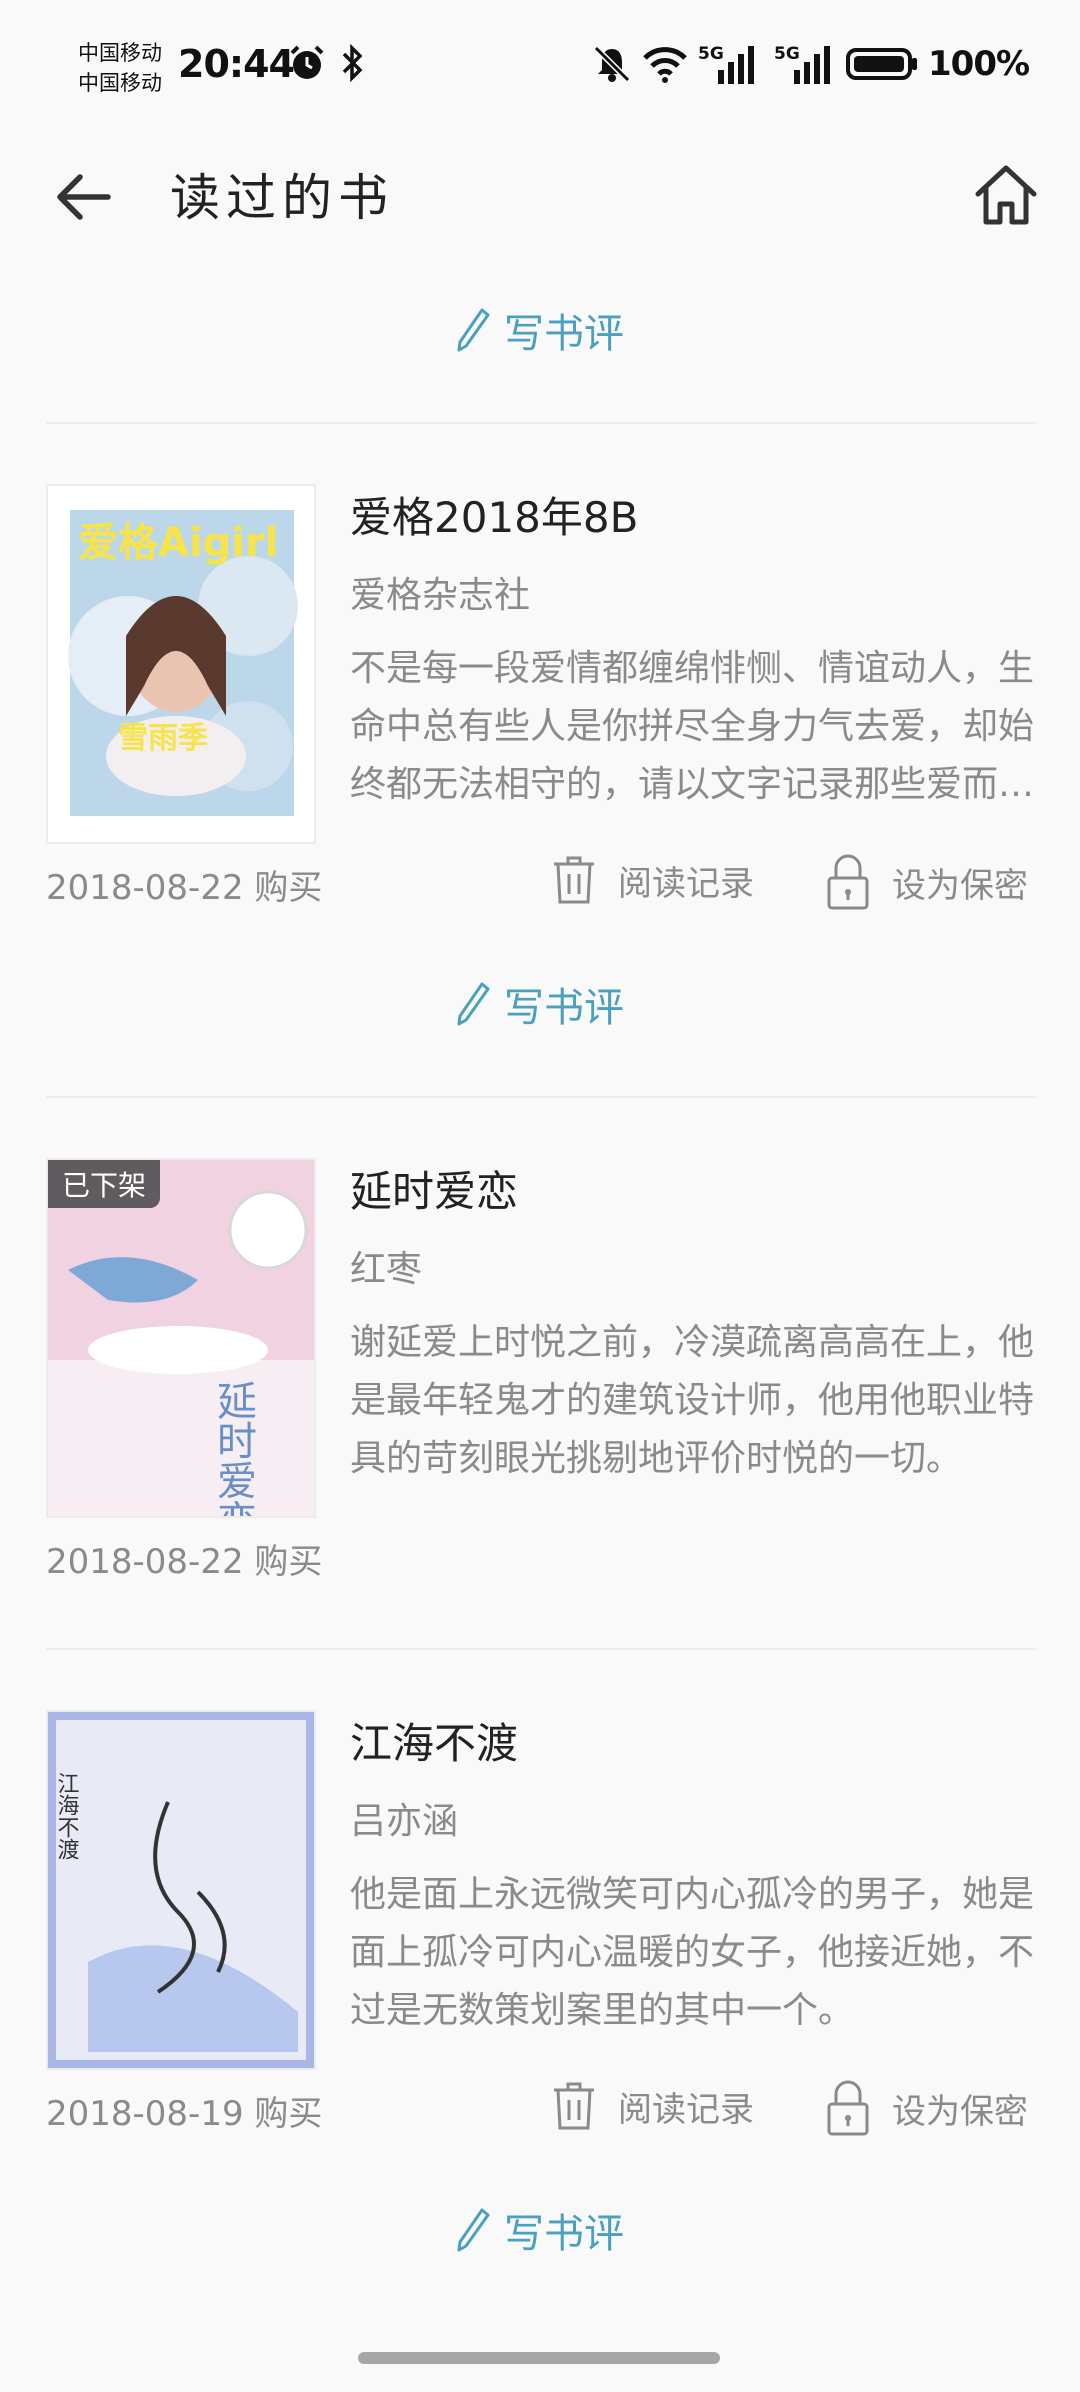  I want to click on back-button, so click(85, 197).